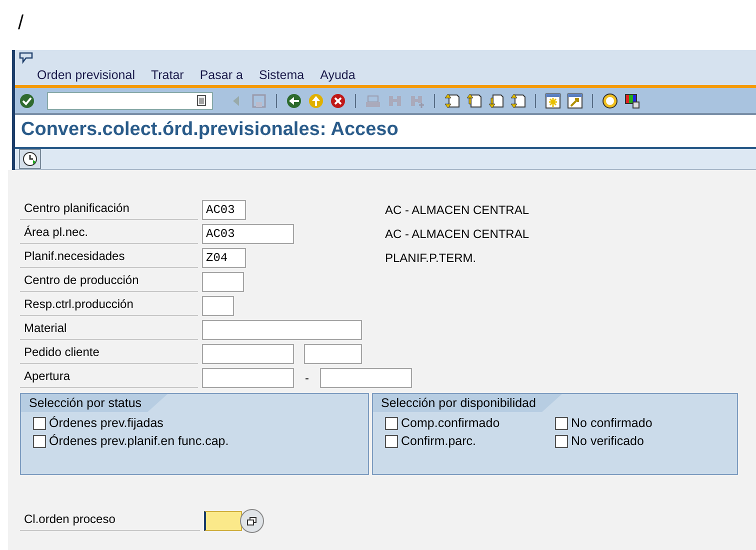  I want to click on execute-button, so click(30, 159).